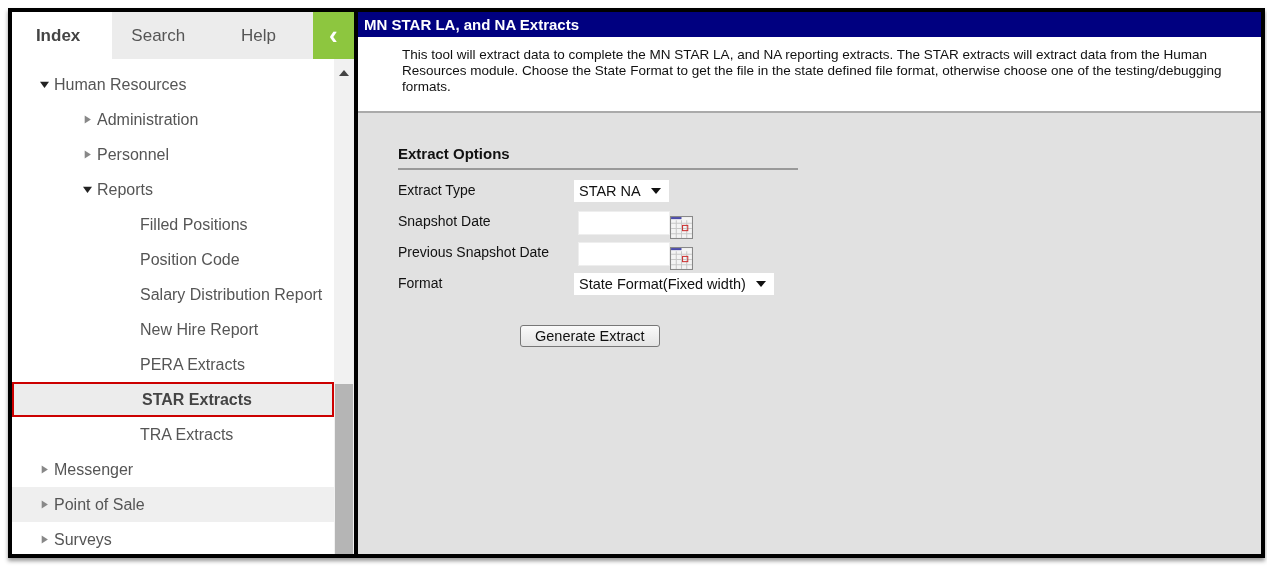  Describe the element at coordinates (173, 189) in the screenshot. I see `tree-item: Reports` at that location.